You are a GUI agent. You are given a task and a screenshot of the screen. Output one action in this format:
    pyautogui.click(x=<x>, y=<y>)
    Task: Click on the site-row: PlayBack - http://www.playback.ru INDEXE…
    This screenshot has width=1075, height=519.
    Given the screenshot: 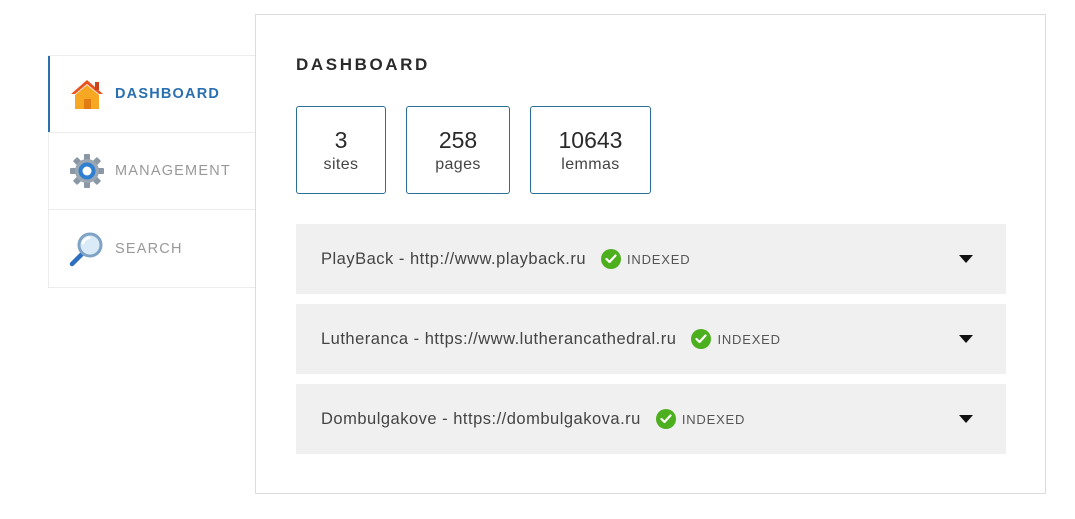 What is the action you would take?
    pyautogui.click(x=651, y=259)
    